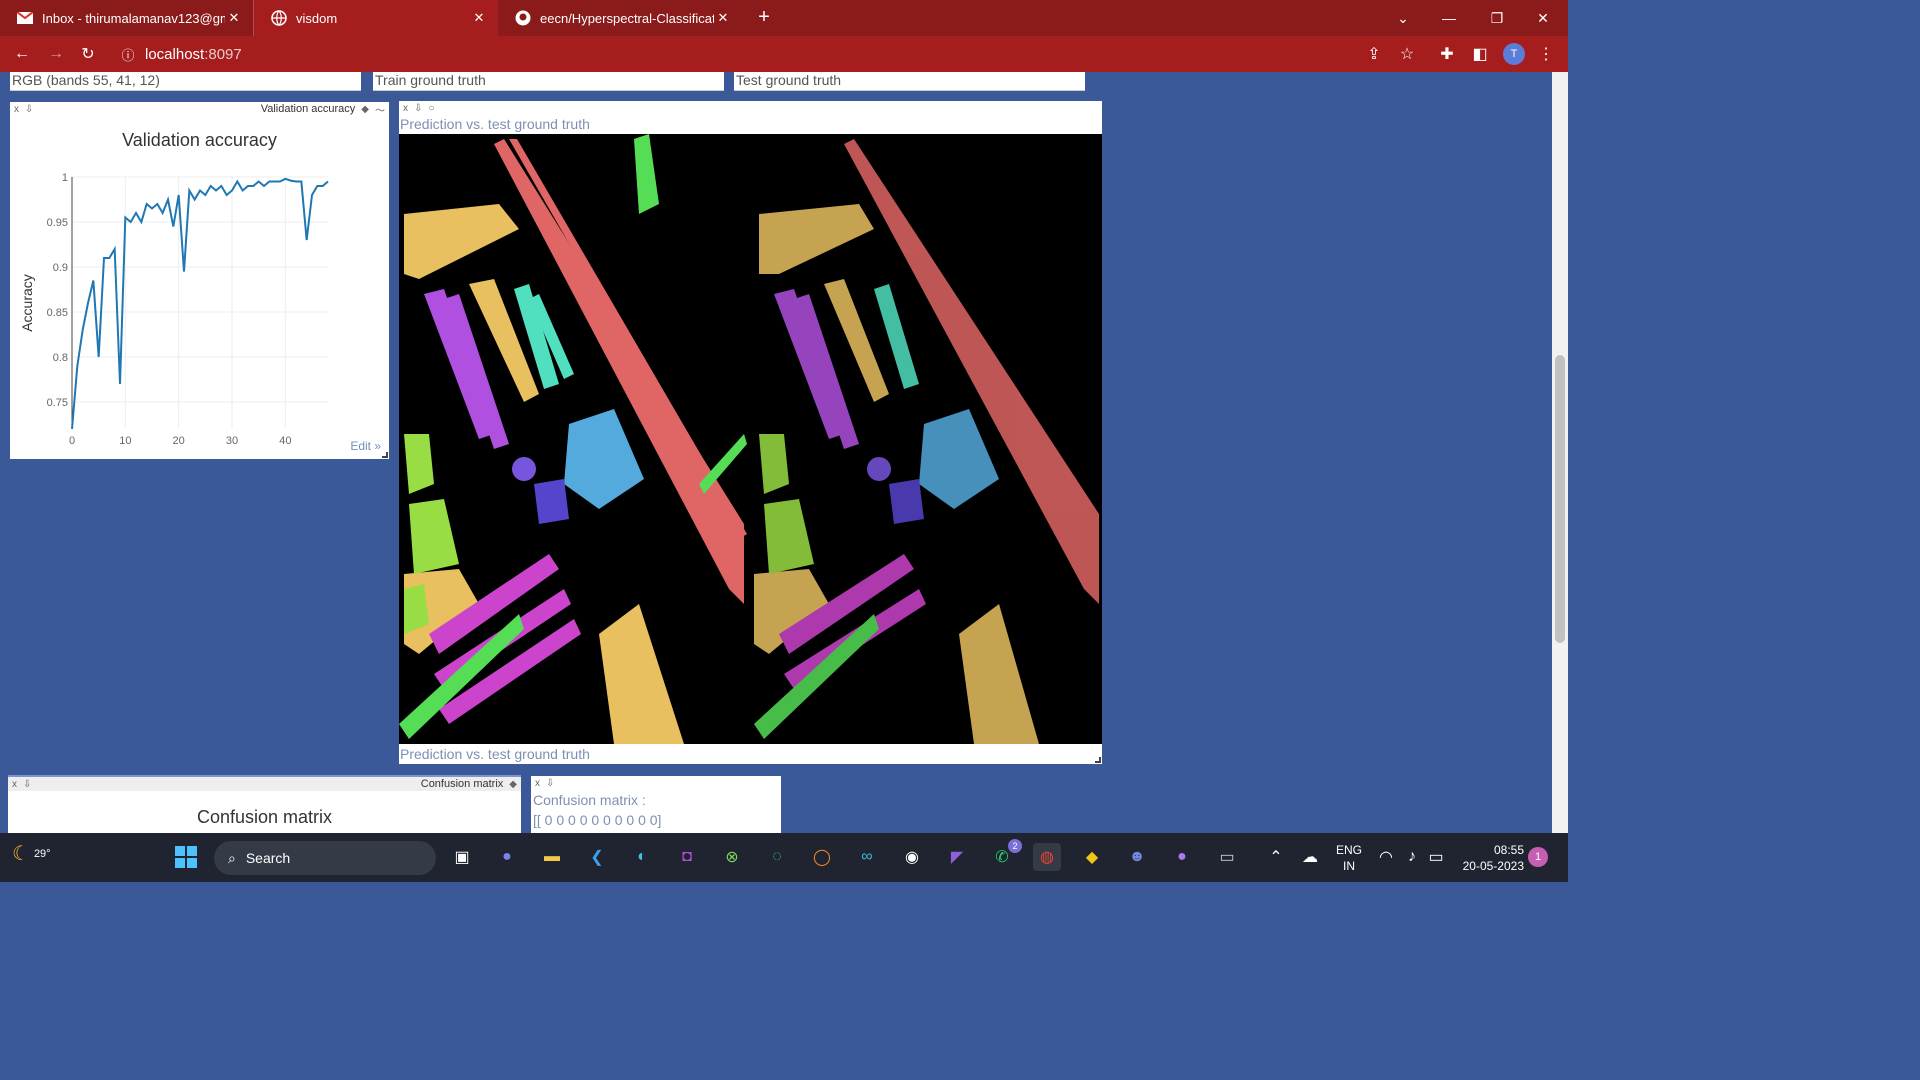 The width and height of the screenshot is (1920, 1080). I want to click on new-tab-button: +, so click(764, 18).